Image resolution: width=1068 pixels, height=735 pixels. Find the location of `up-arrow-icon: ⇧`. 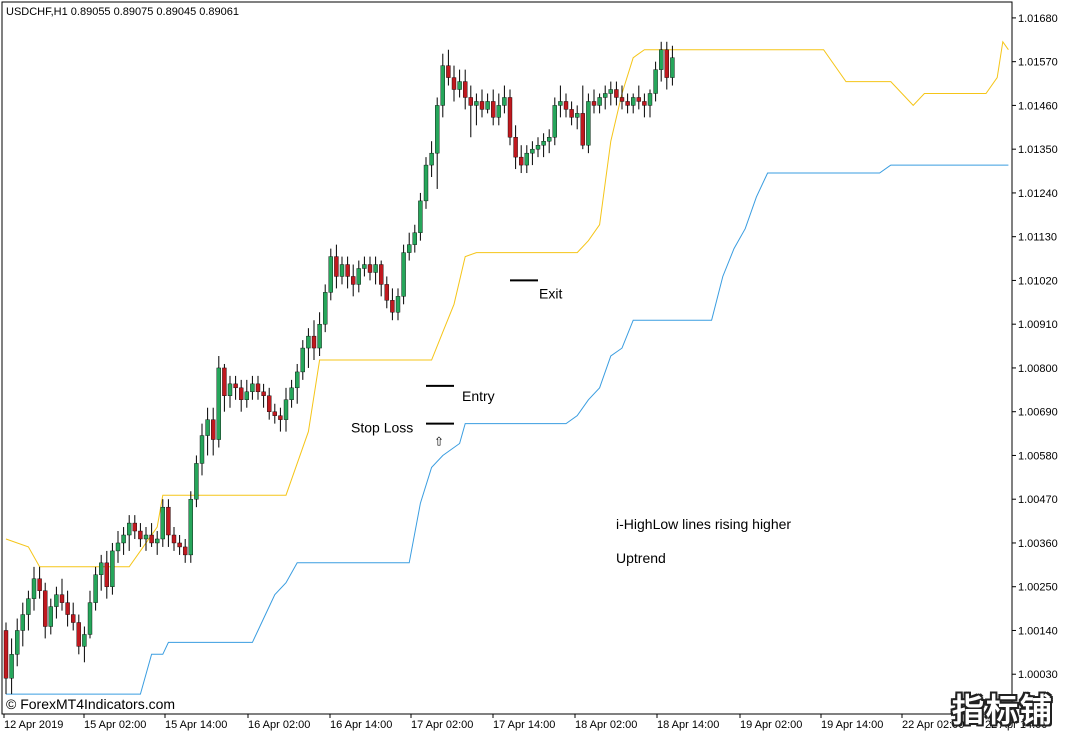

up-arrow-icon: ⇧ is located at coordinates (439, 442).